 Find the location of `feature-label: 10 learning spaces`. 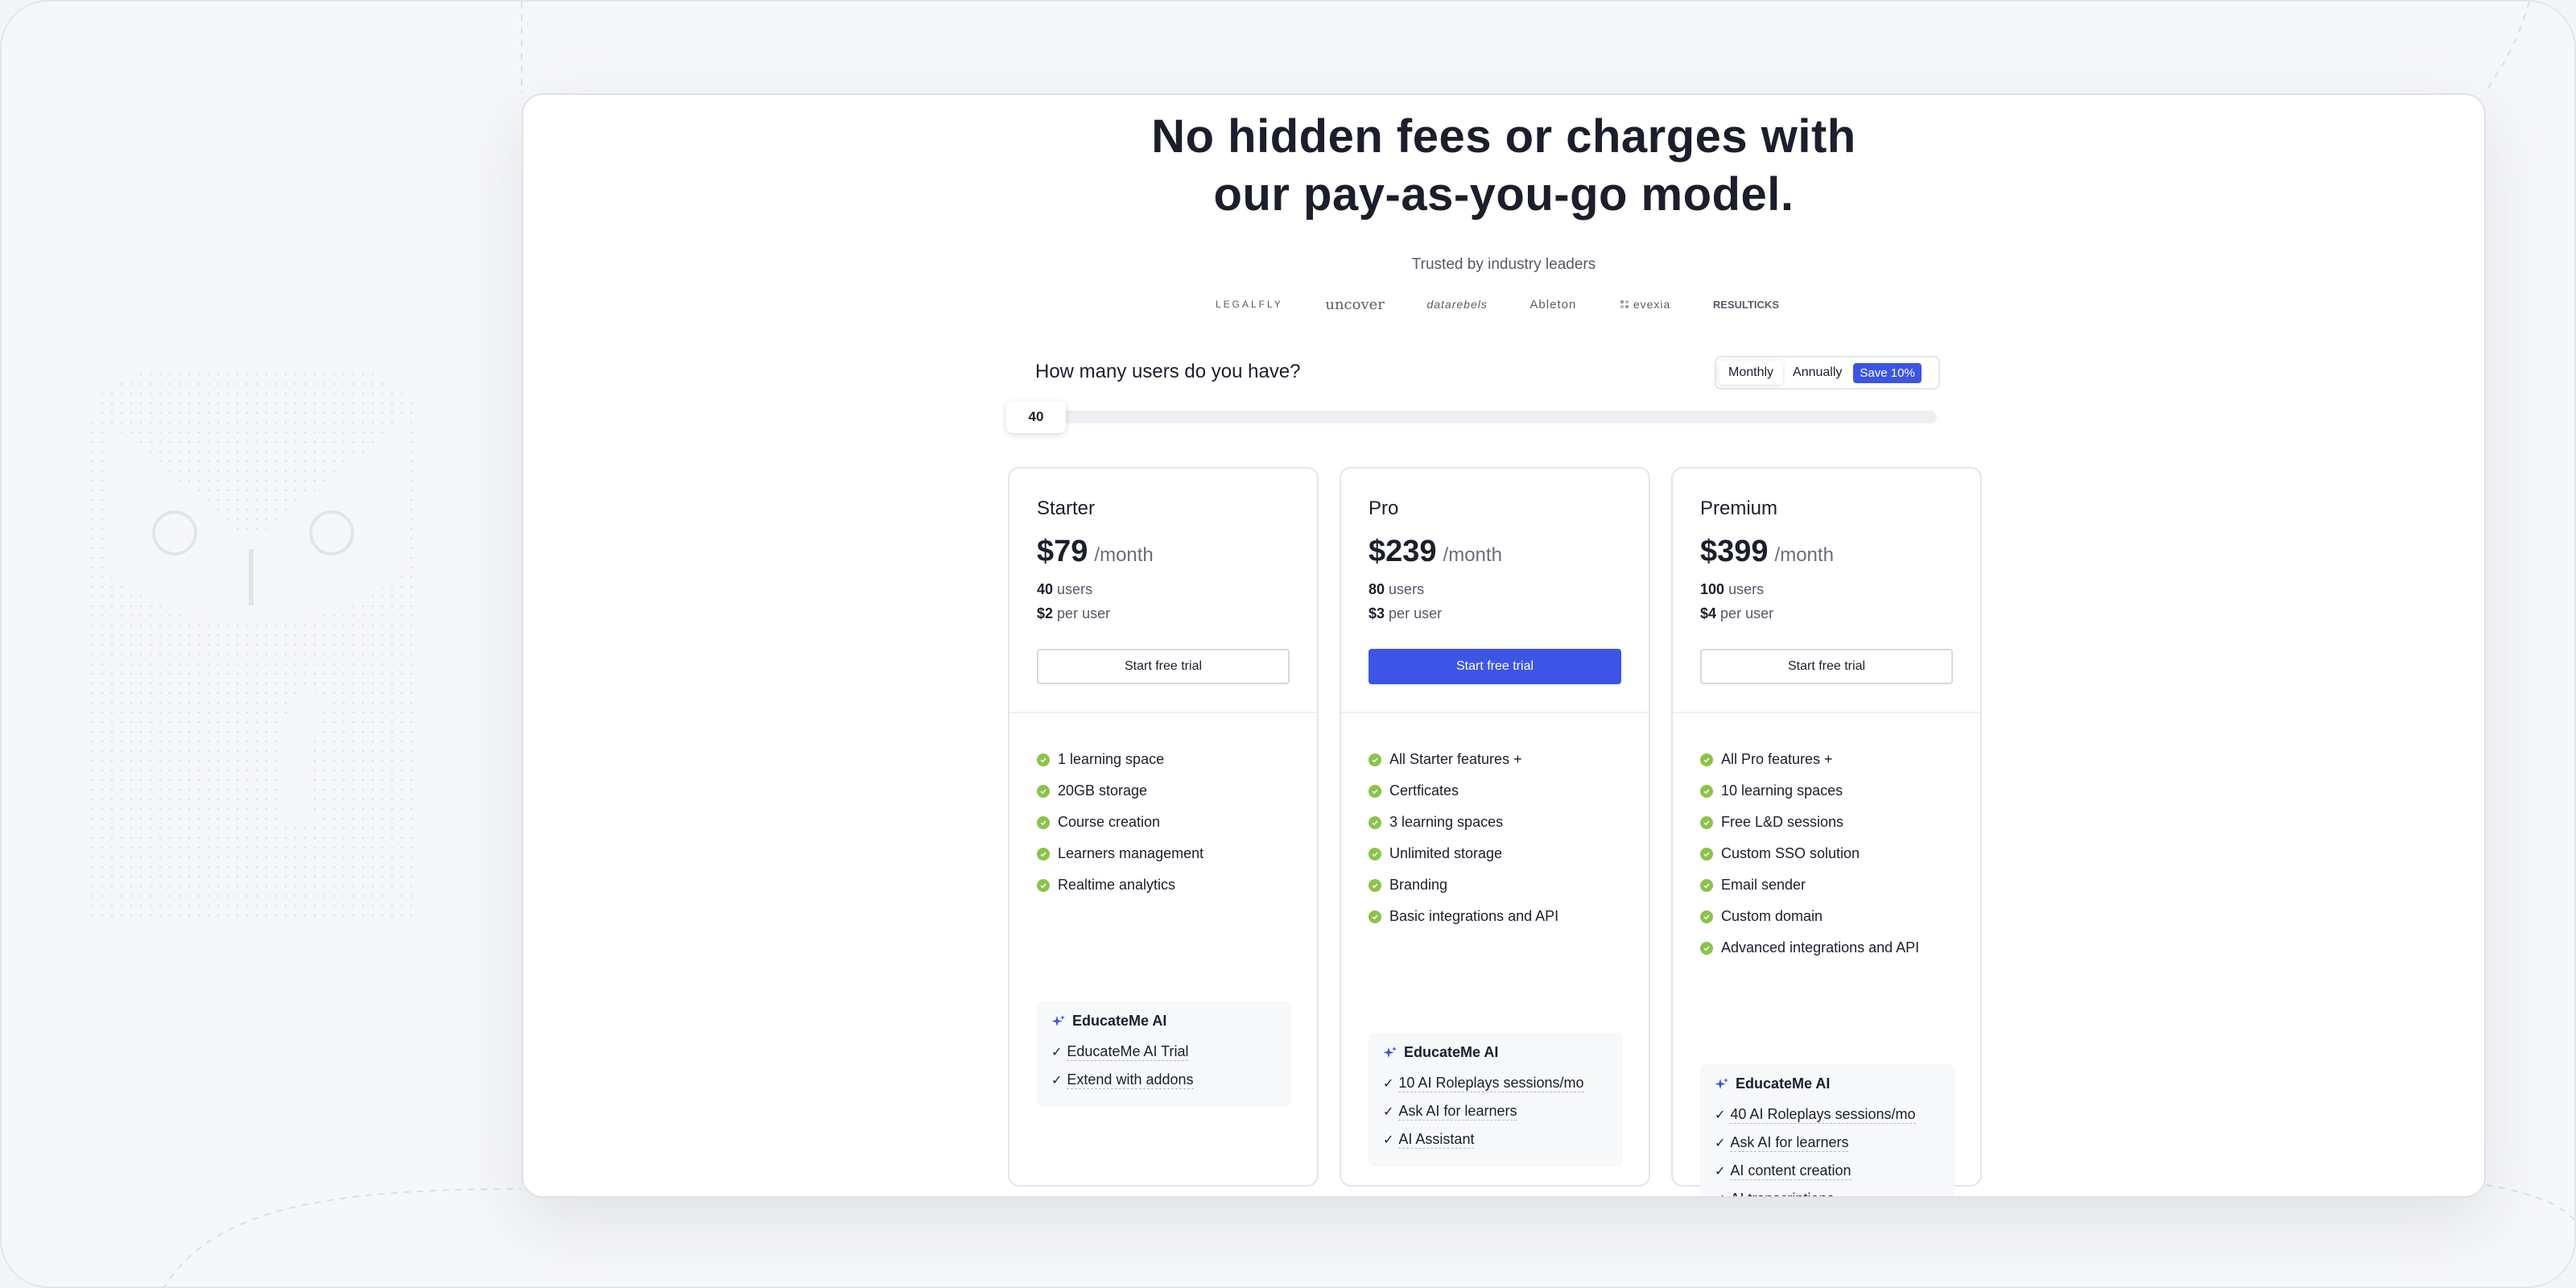

feature-label: 10 learning spaces is located at coordinates (1782, 790).